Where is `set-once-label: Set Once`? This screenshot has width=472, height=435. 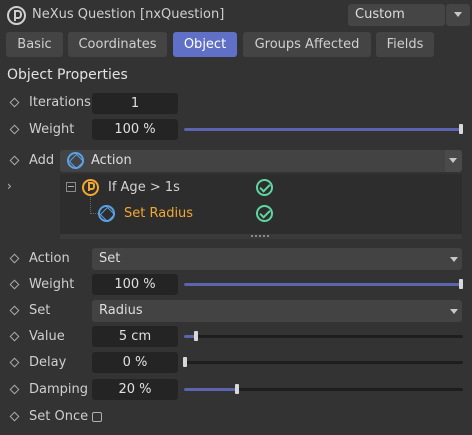 set-once-label: Set Once is located at coordinates (59, 416).